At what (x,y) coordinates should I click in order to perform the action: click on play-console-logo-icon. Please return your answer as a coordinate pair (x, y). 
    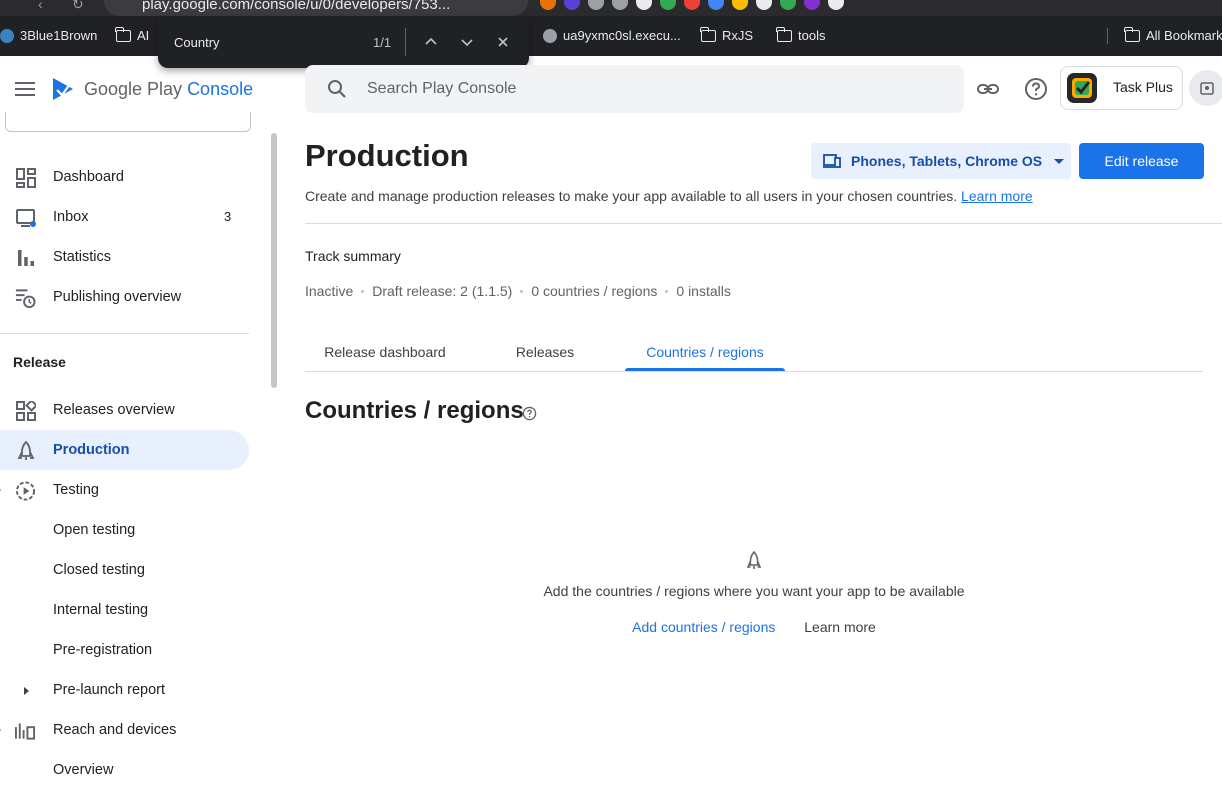
    Looking at the image, I should click on (63, 89).